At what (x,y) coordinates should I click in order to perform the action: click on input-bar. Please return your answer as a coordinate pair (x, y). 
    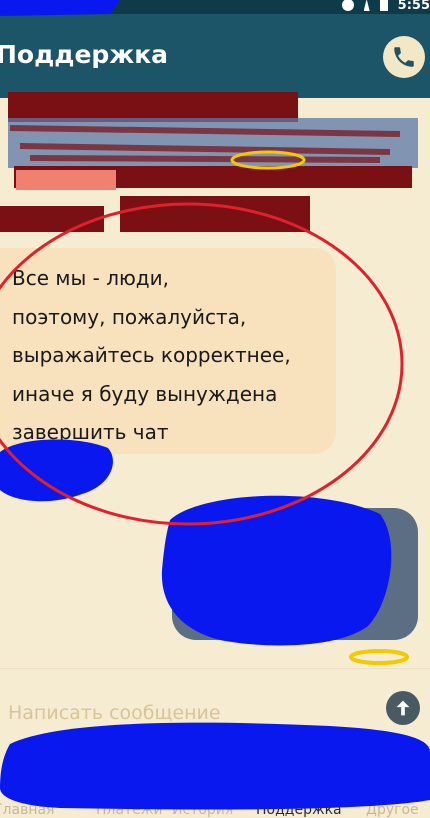
    Looking at the image, I should click on (215, 709).